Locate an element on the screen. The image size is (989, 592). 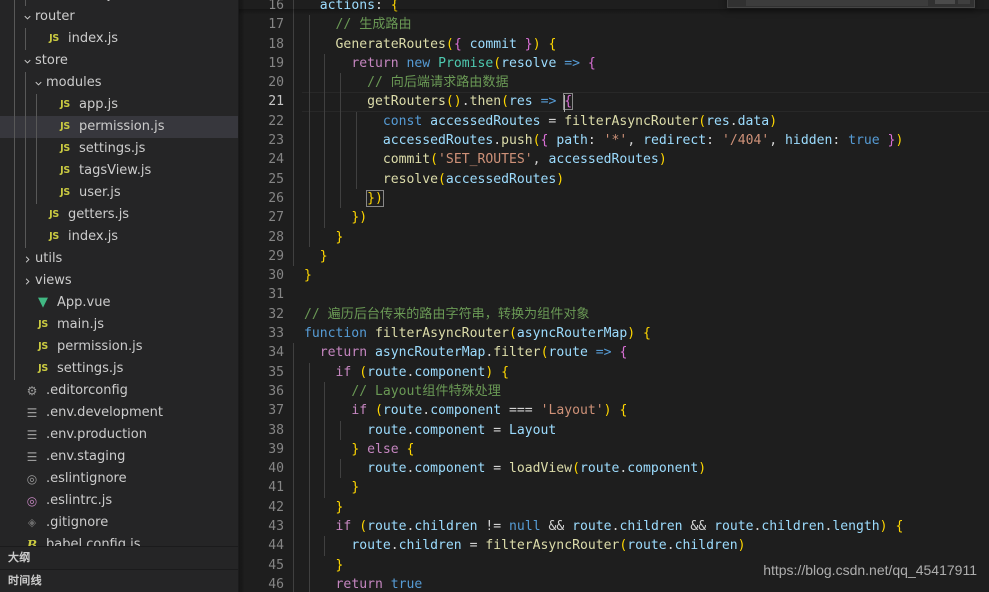
code-line-46: 46 return true is located at coordinates (614, 583).